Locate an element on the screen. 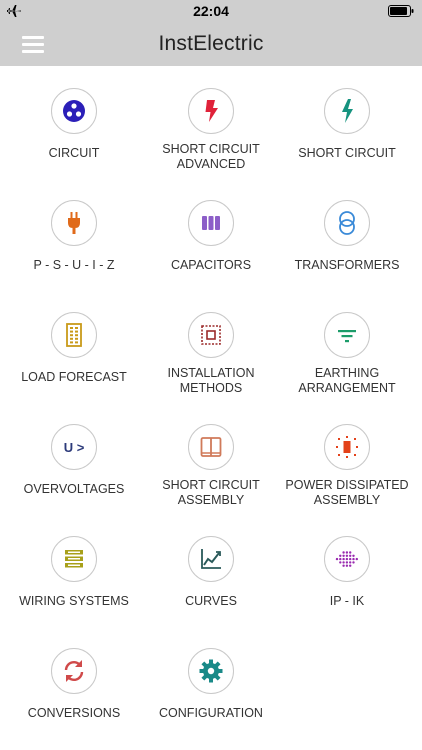  tile-label: IP - IK is located at coordinates (347, 601).